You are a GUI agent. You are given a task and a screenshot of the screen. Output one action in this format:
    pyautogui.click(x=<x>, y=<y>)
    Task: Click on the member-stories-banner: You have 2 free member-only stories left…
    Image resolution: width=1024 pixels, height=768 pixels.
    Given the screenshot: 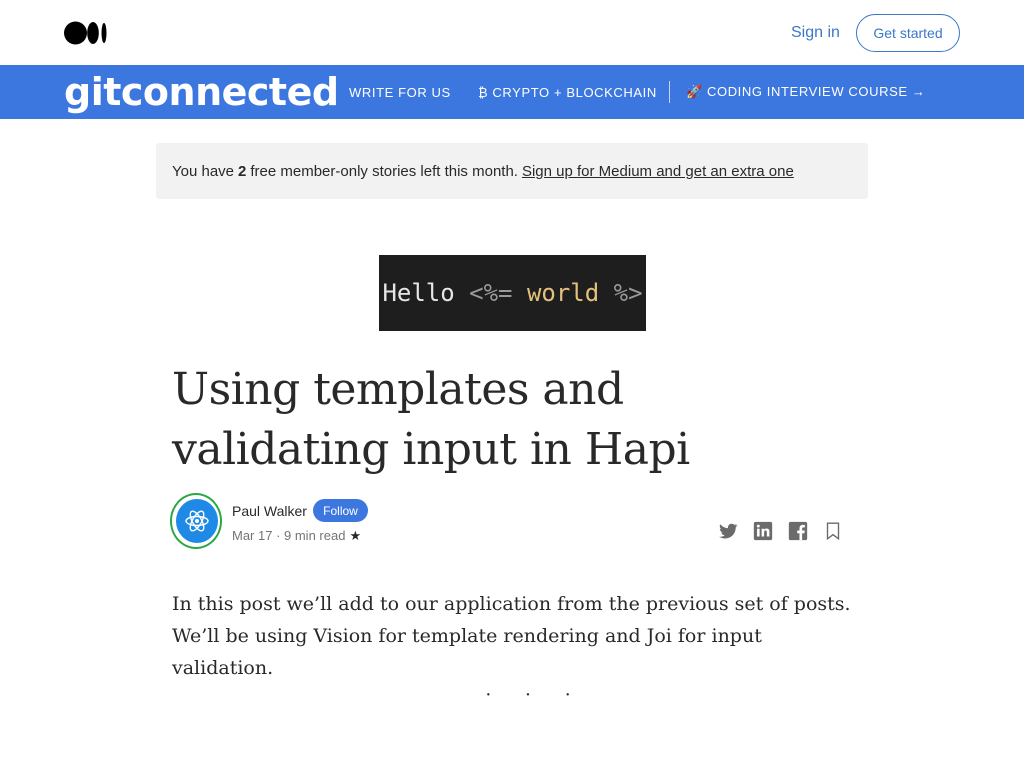 What is the action you would take?
    pyautogui.click(x=512, y=171)
    